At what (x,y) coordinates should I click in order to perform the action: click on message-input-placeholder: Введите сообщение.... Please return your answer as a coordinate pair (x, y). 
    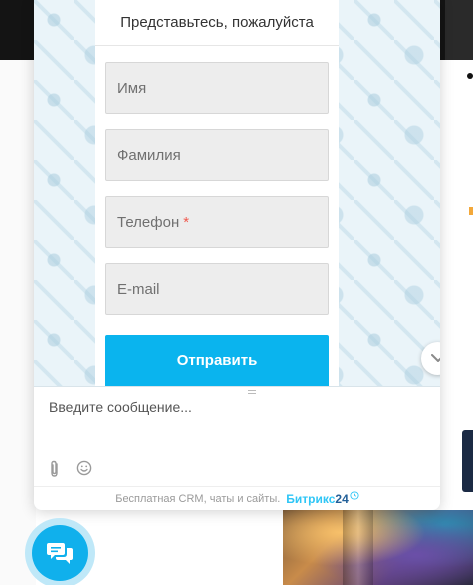
    Looking at the image, I should click on (120, 407).